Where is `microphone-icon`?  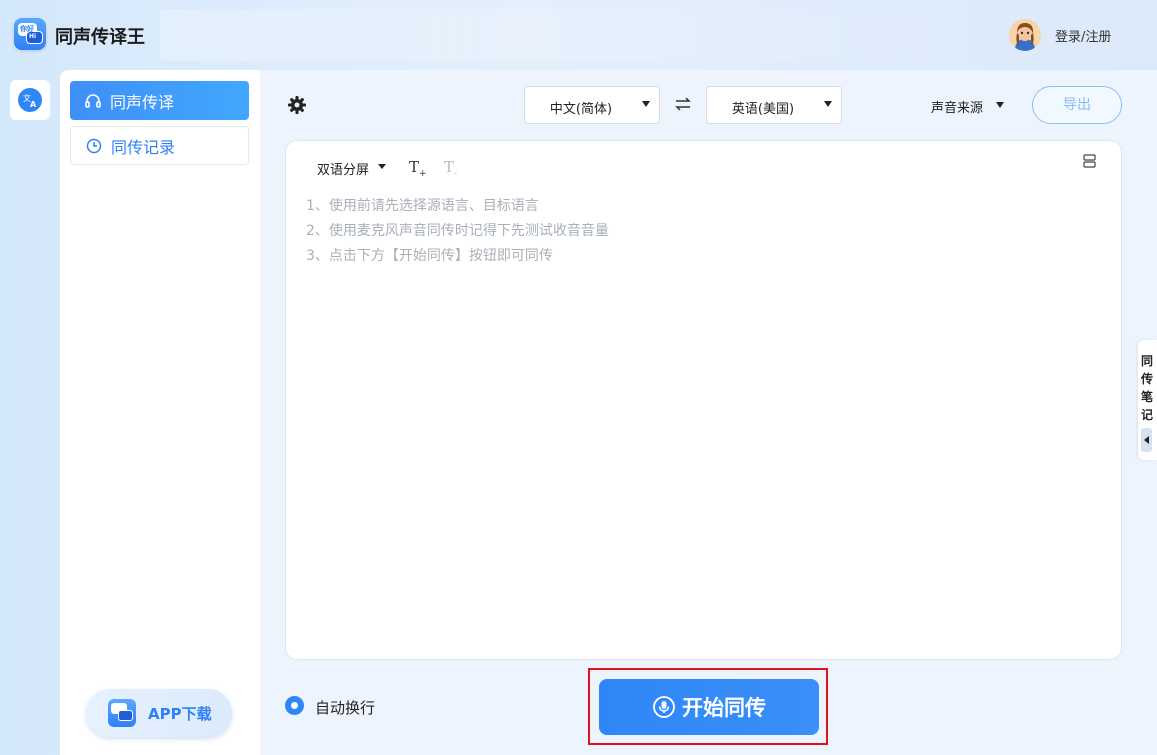 microphone-icon is located at coordinates (664, 707).